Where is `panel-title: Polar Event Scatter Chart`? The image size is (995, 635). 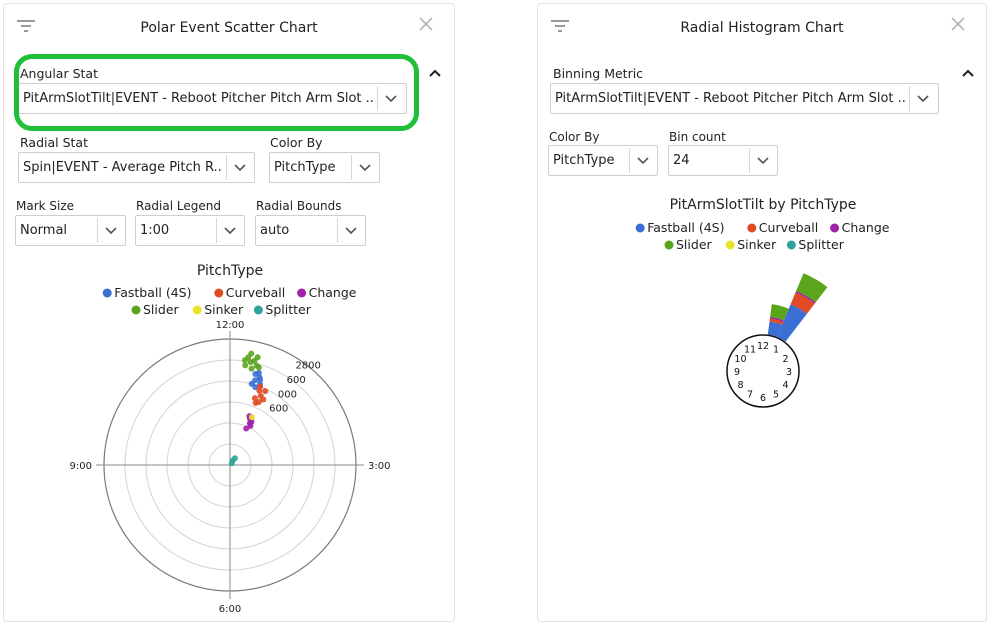 panel-title: Polar Event Scatter Chart is located at coordinates (229, 28).